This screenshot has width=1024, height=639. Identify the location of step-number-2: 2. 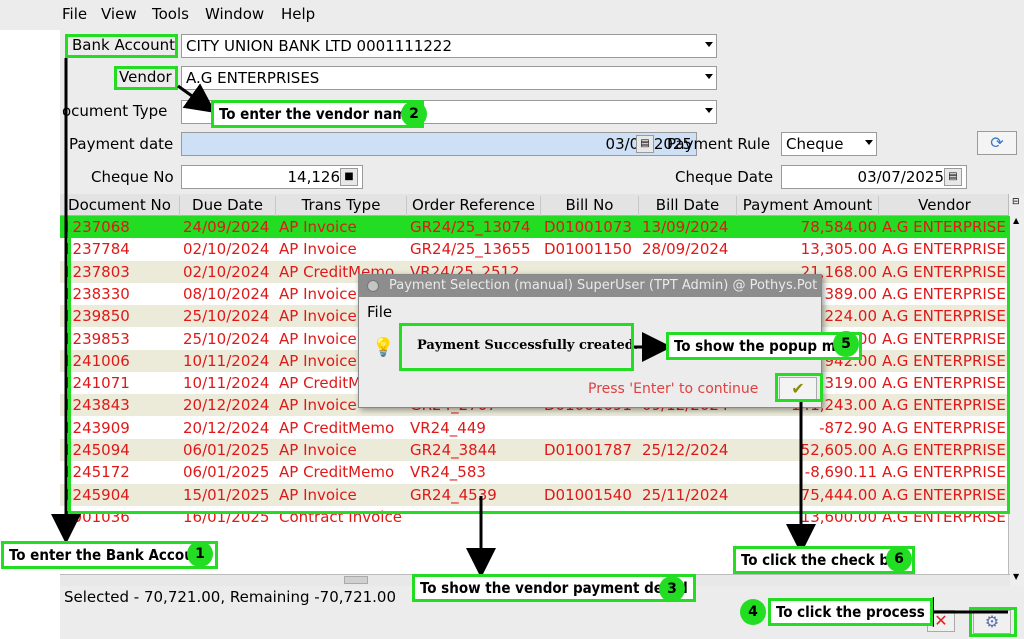
(414, 114).